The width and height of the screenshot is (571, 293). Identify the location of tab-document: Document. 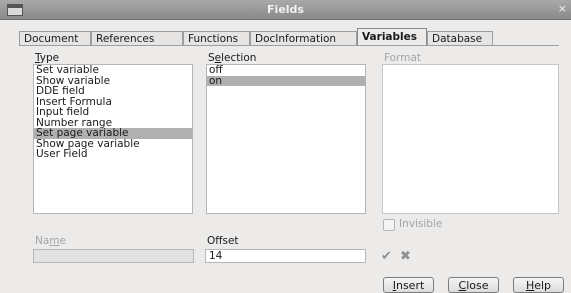
(55, 38).